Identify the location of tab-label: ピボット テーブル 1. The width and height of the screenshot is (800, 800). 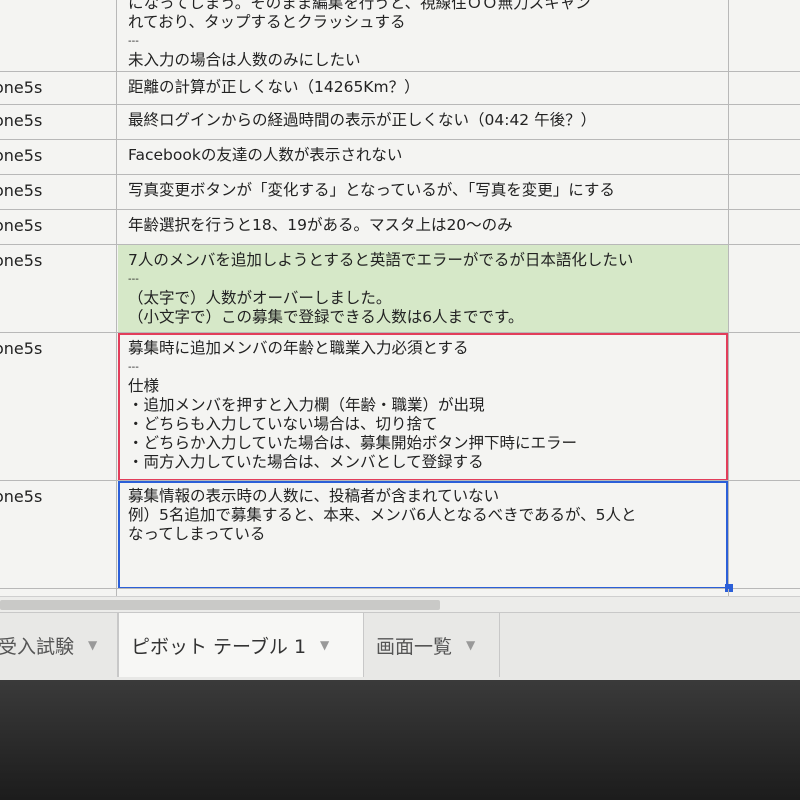
(219, 646).